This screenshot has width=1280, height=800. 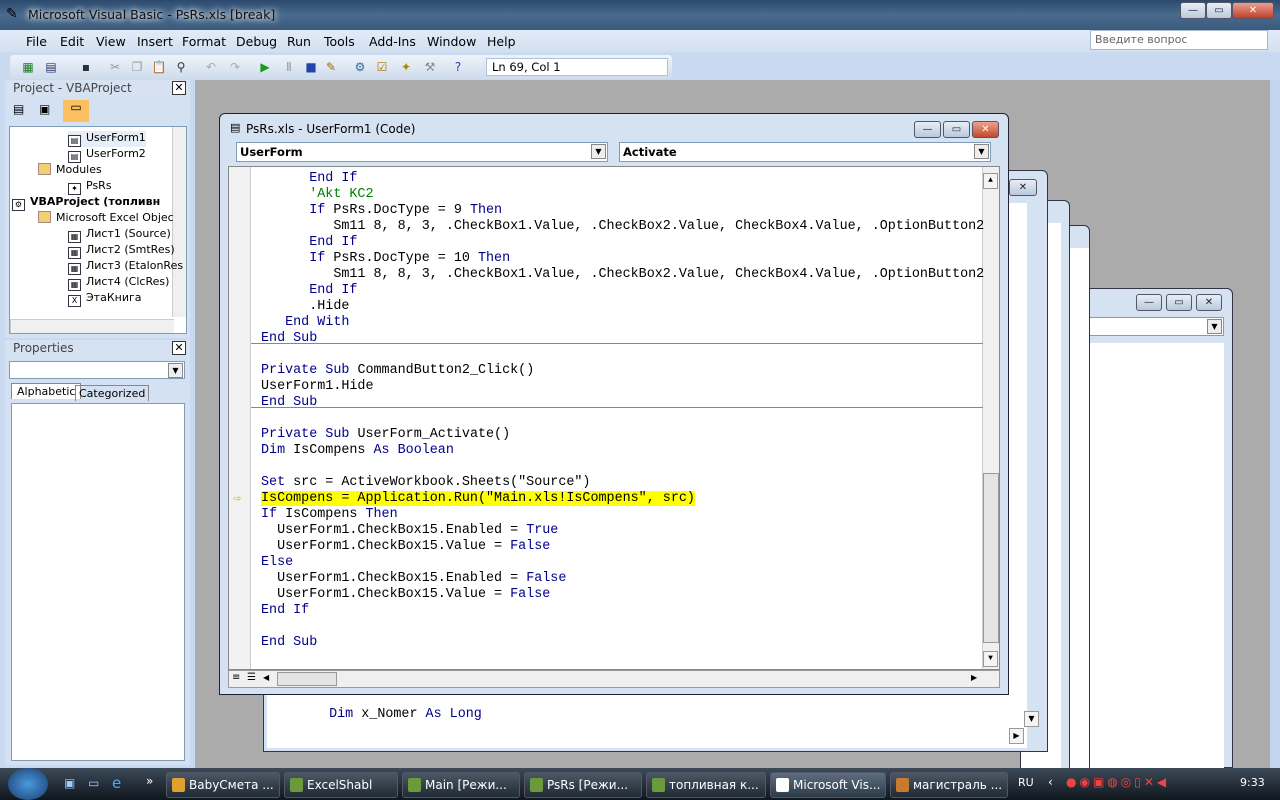 What do you see at coordinates (44, 109) in the screenshot?
I see `view-object-icon: ▣` at bounding box center [44, 109].